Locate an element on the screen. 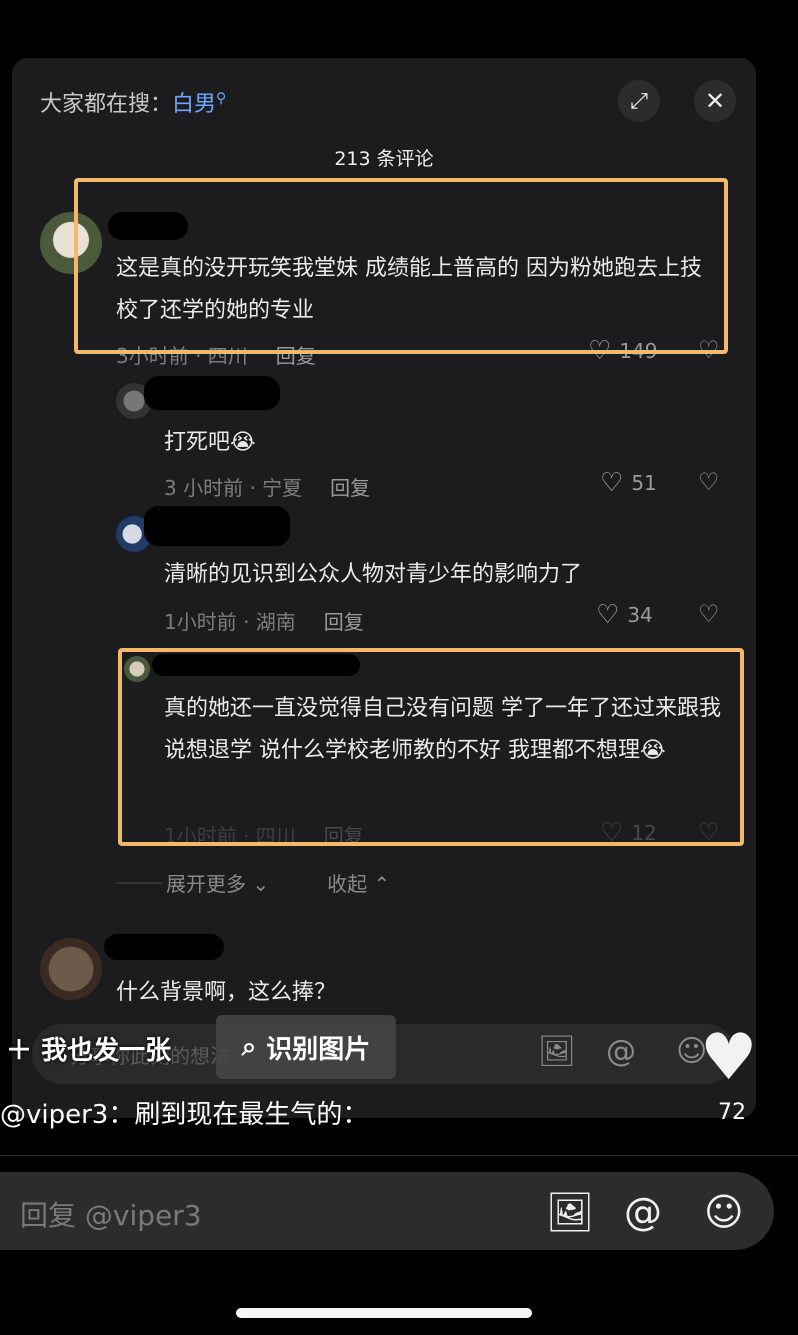 The height and width of the screenshot is (1335, 798). like-count: 34 is located at coordinates (640, 615).